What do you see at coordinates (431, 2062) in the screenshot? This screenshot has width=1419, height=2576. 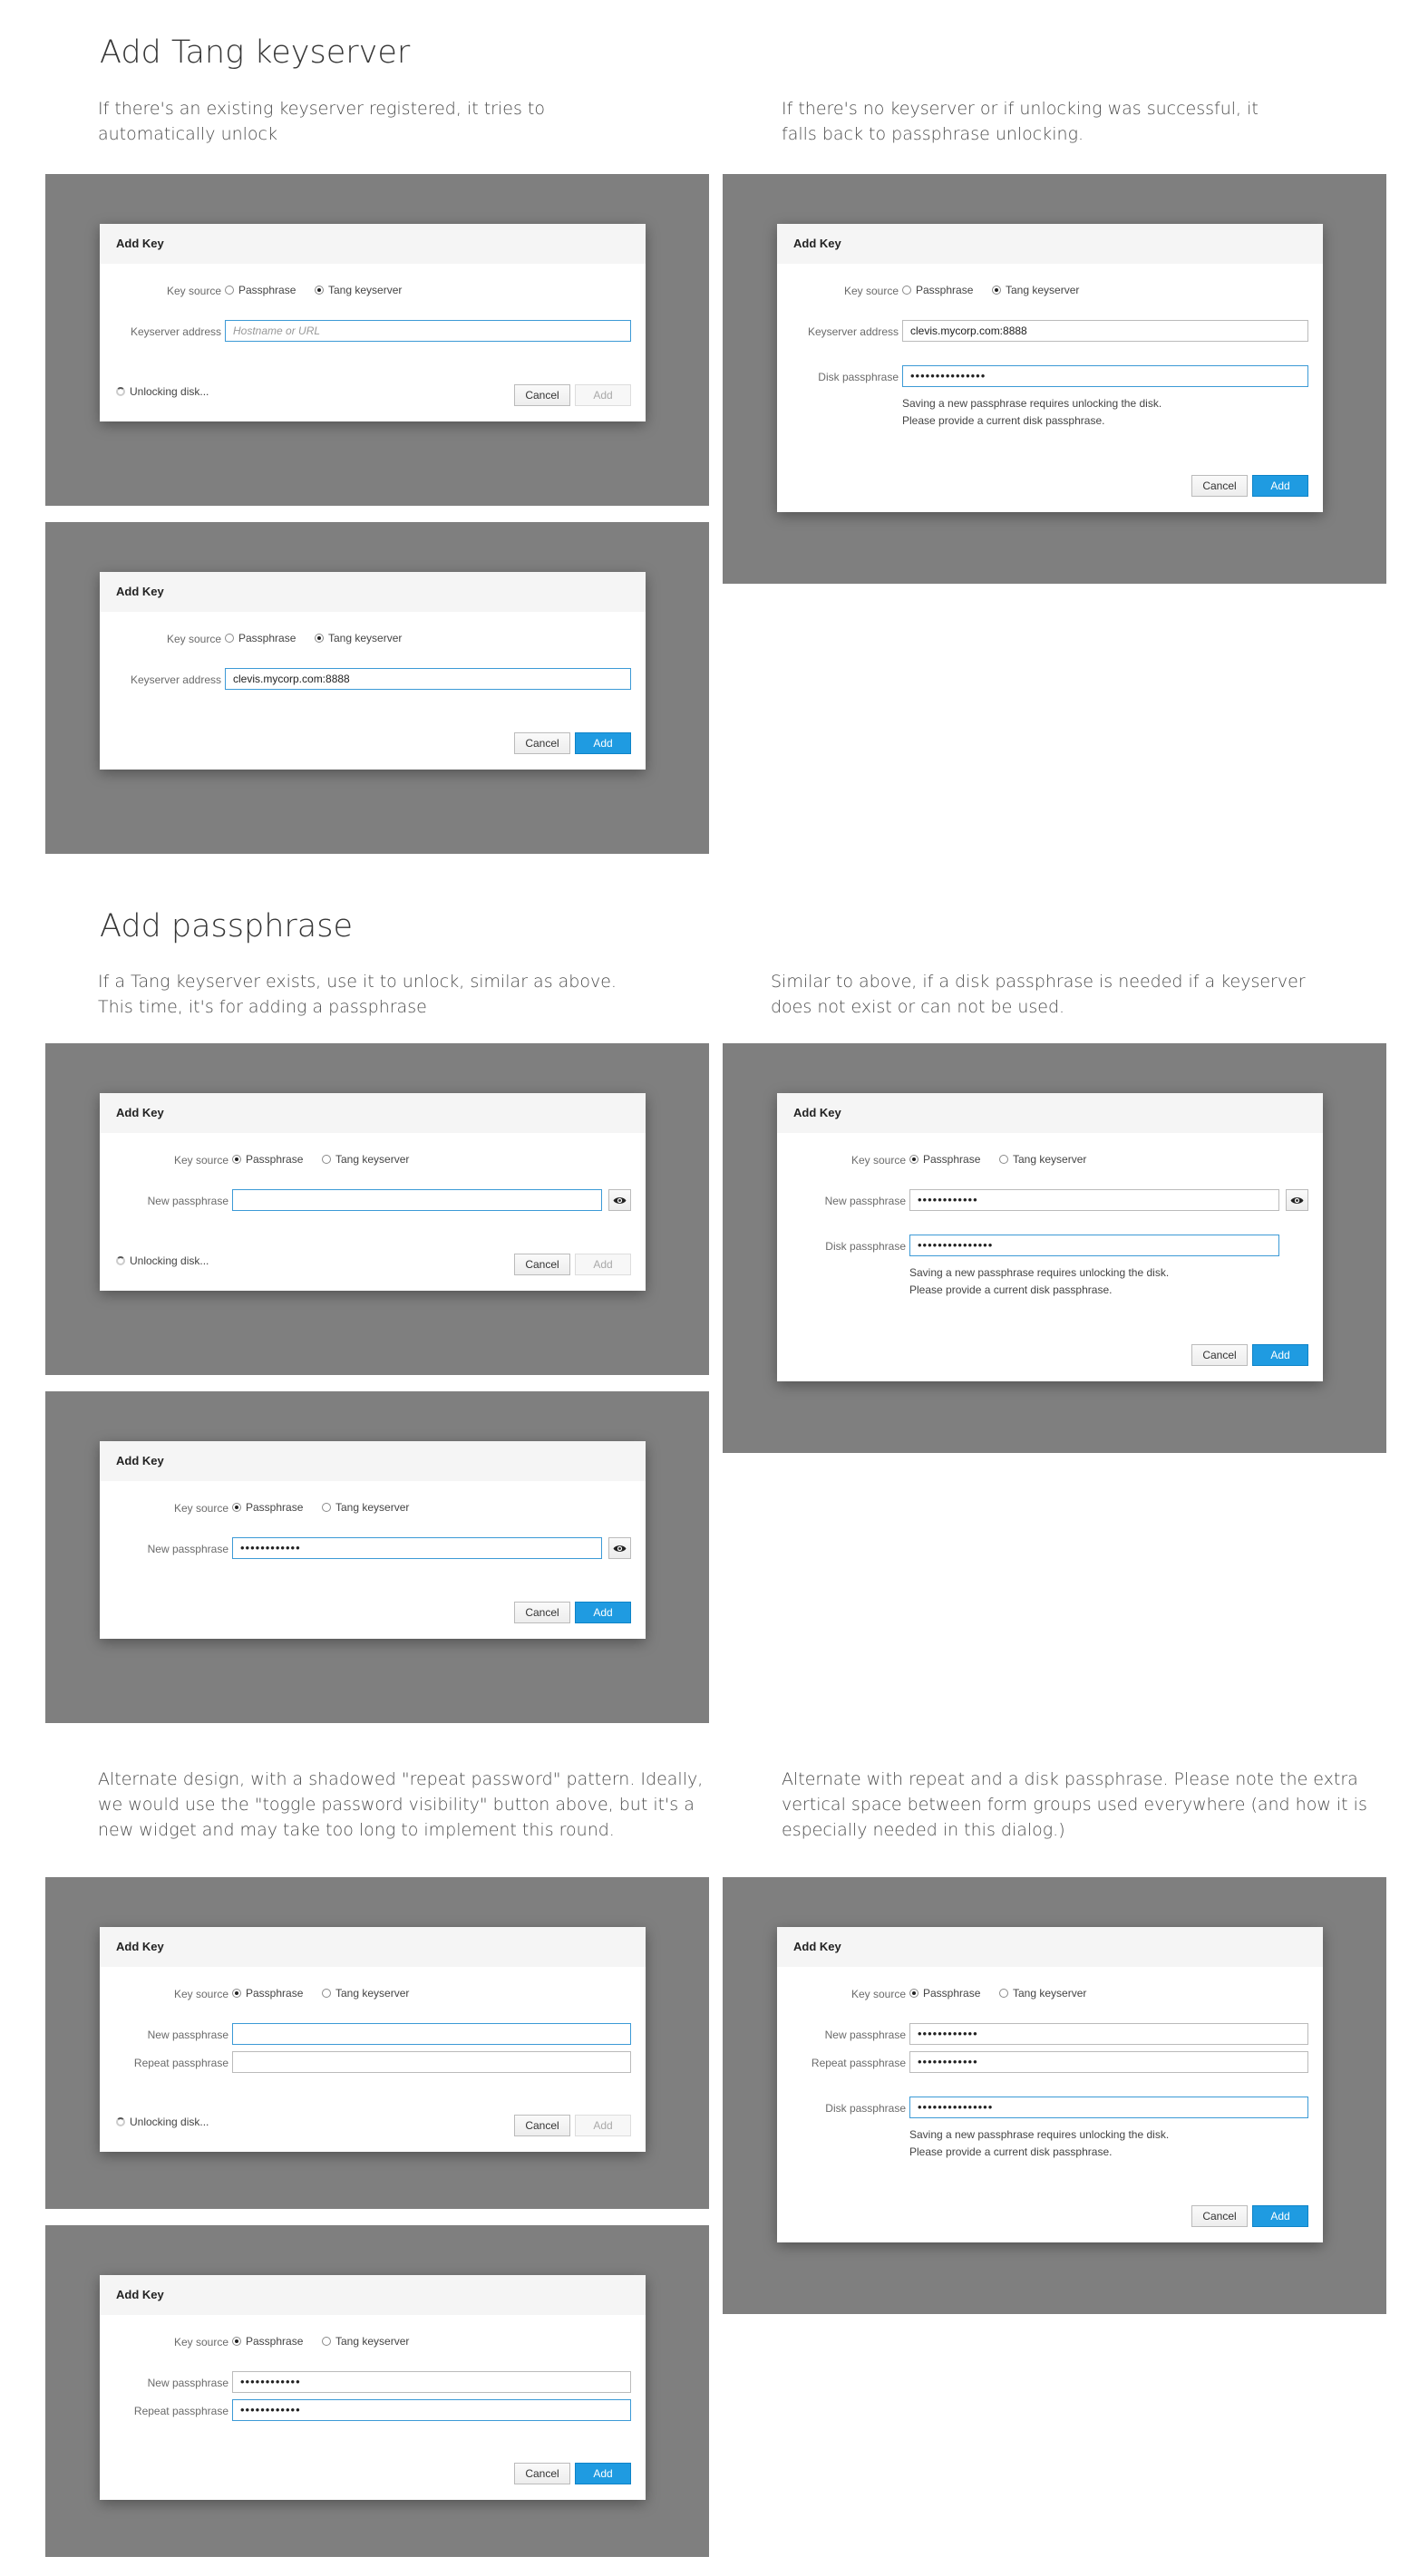 I see `repeat-passphrase-input` at bounding box center [431, 2062].